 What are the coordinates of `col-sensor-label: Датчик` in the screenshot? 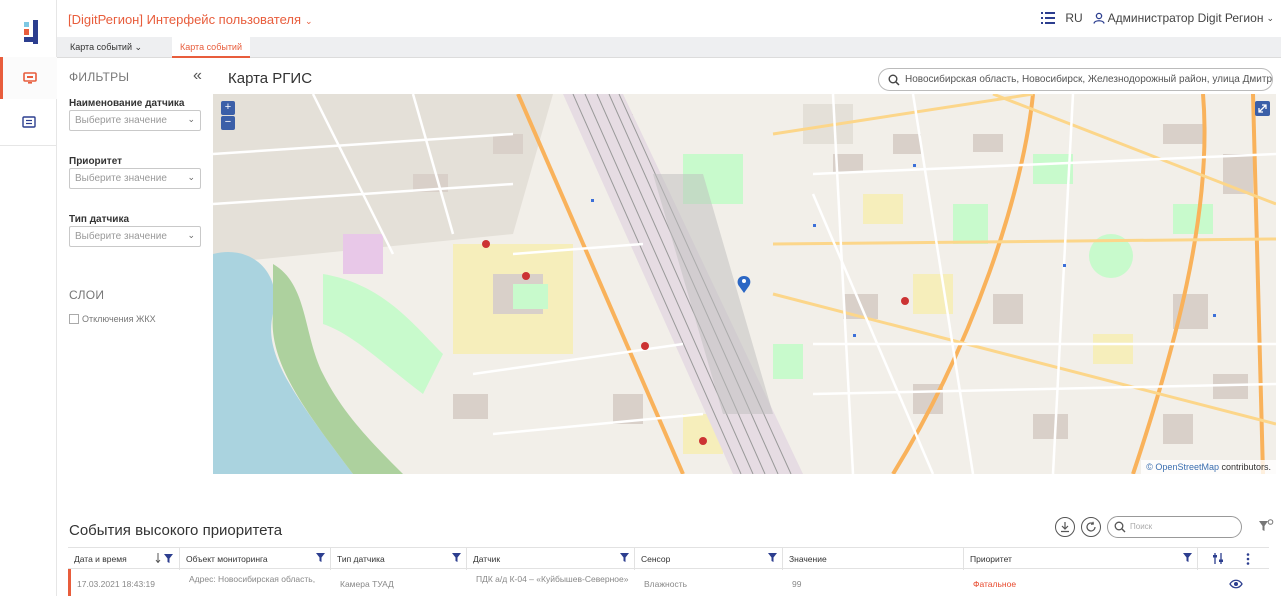 It's located at (487, 559).